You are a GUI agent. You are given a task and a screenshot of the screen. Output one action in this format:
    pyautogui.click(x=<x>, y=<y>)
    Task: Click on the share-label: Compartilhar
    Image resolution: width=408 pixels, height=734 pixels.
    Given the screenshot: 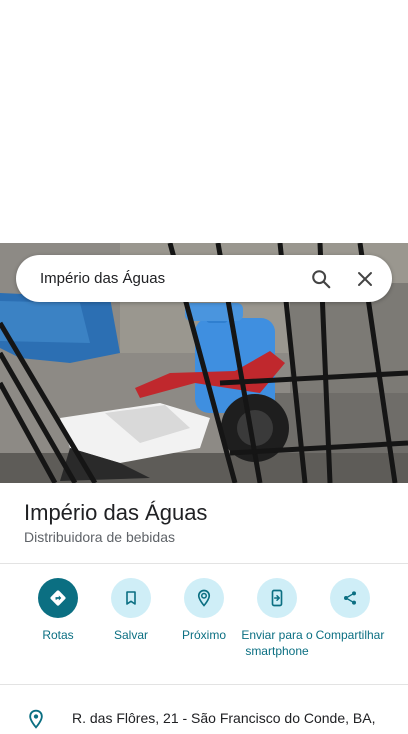 What is the action you would take?
    pyautogui.click(x=350, y=635)
    